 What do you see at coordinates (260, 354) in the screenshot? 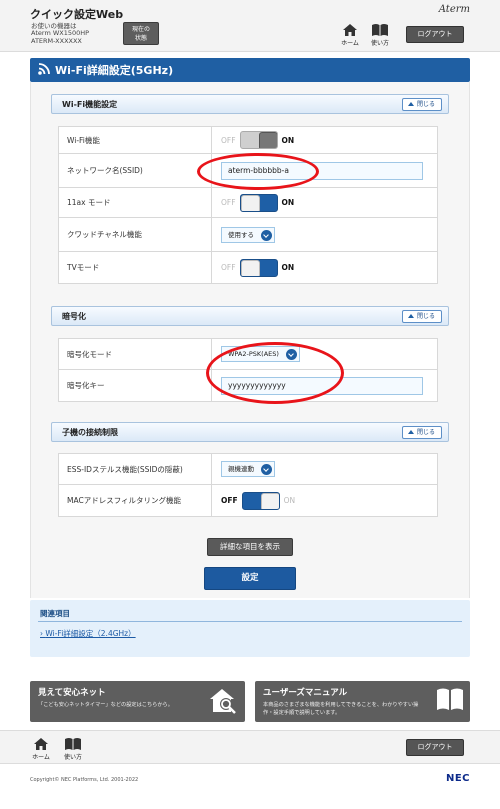
I see `encryption-mode-select: WPA2-PSK(AES)` at bounding box center [260, 354].